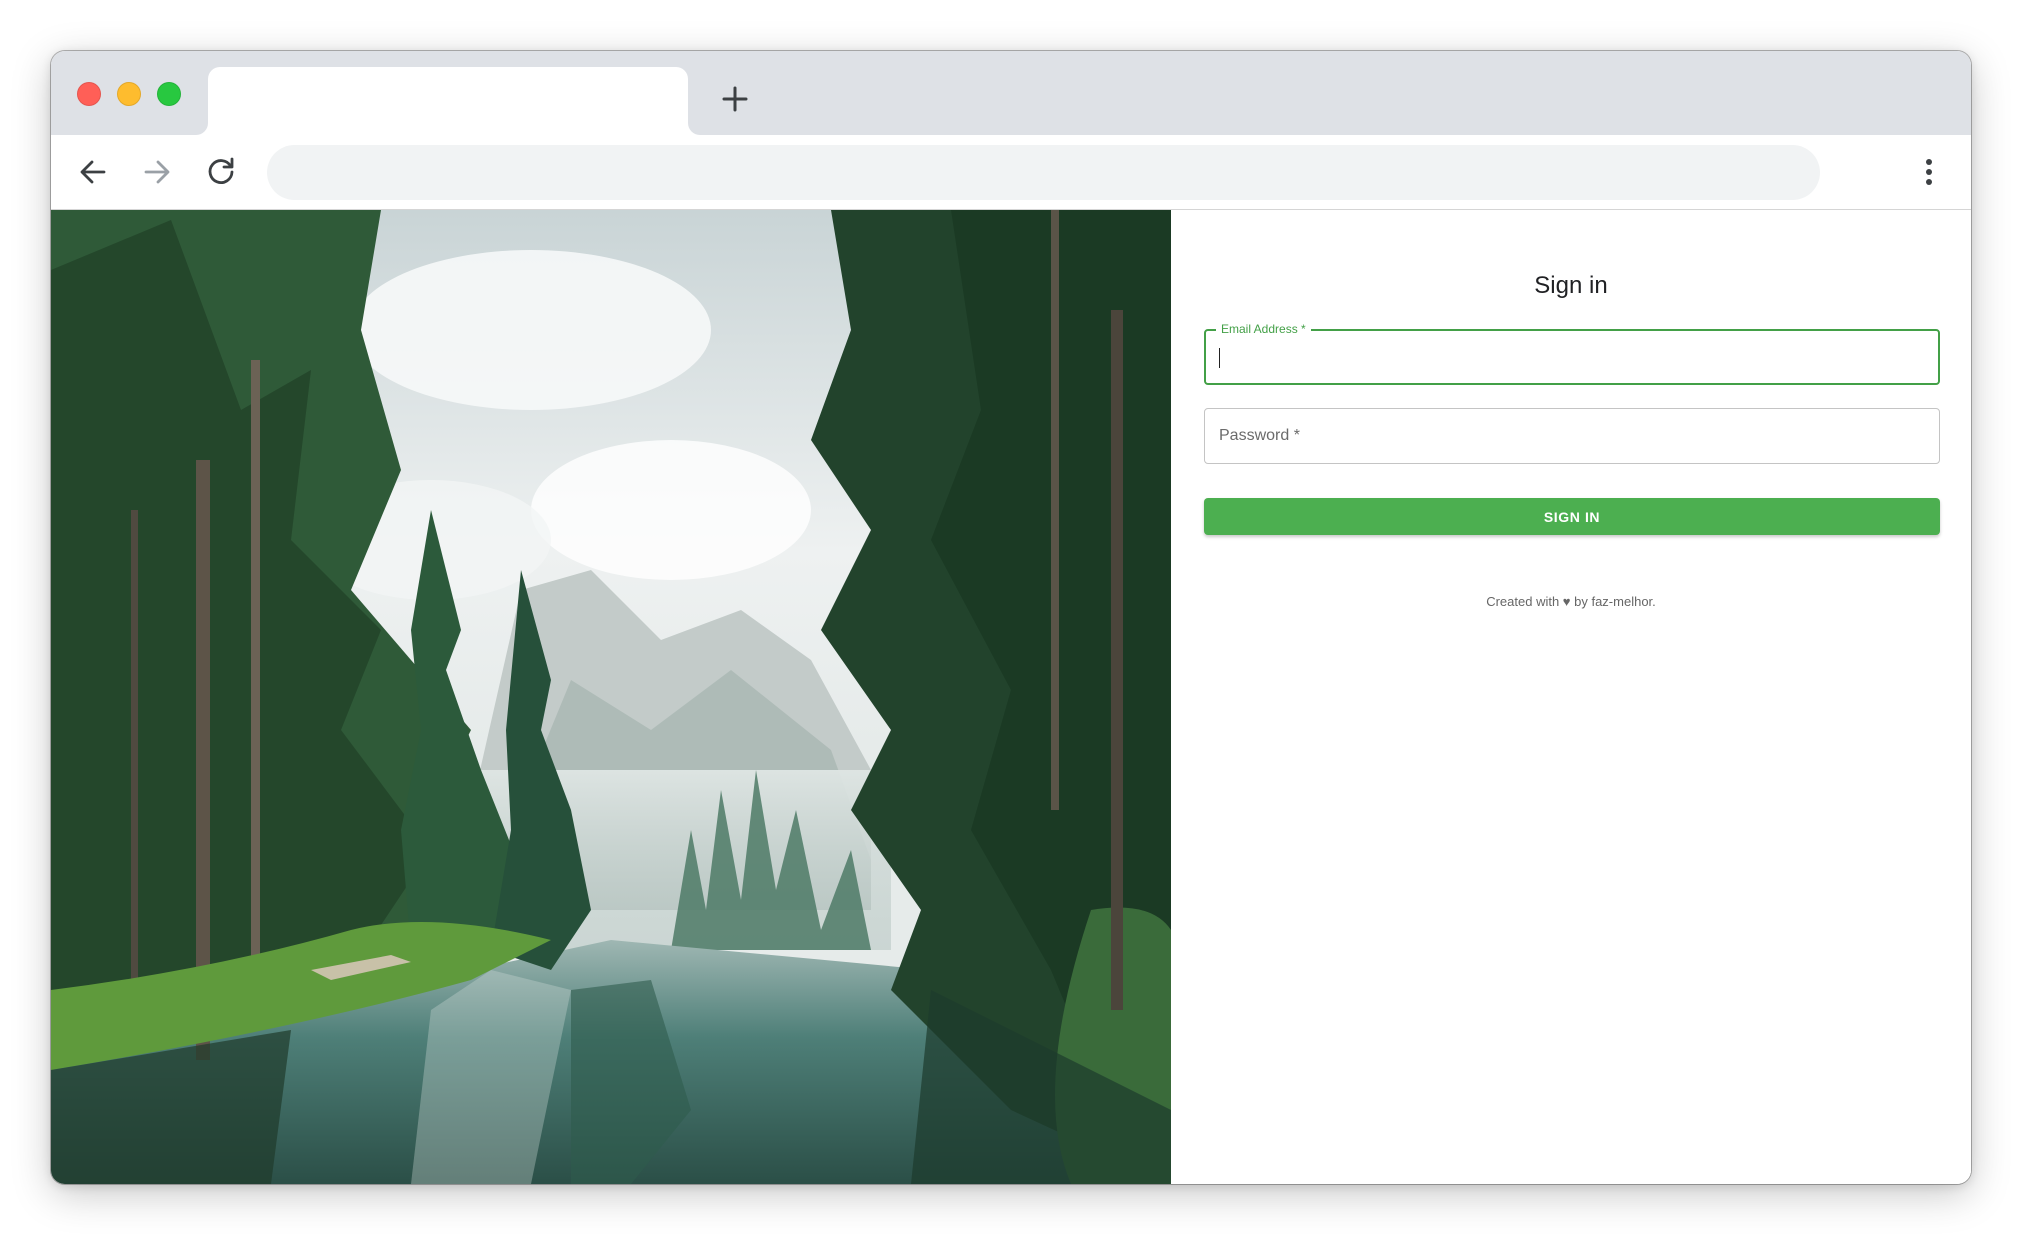 The width and height of the screenshot is (2022, 1235). I want to click on browser-toolbar, so click(1011, 172).